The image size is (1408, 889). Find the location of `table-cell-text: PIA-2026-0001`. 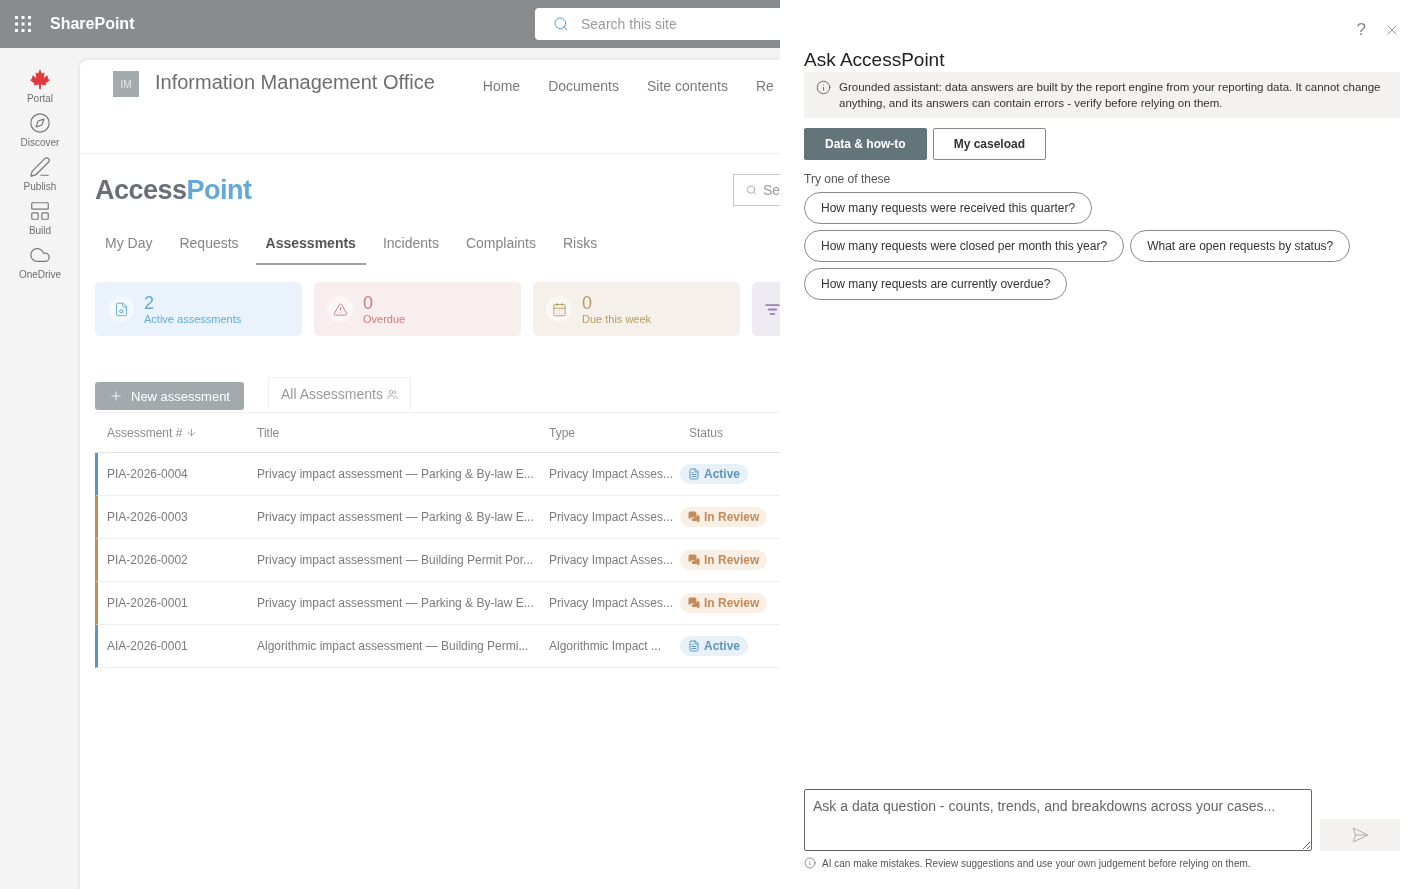

table-cell-text: PIA-2026-0001 is located at coordinates (147, 603).